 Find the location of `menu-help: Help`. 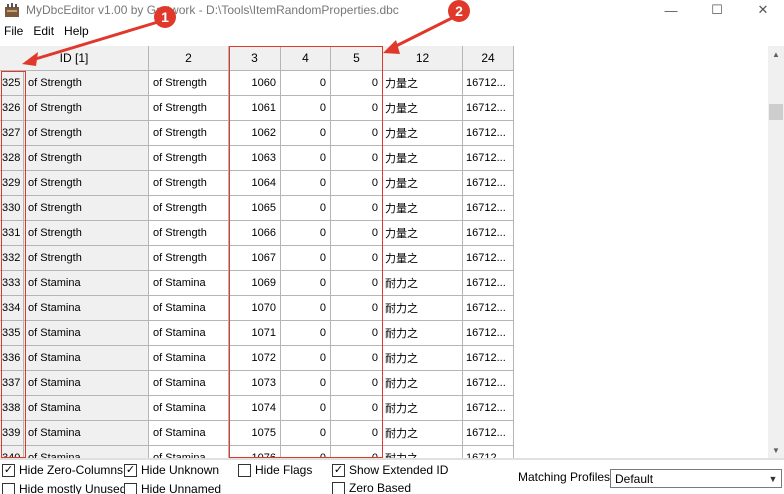

menu-help: Help is located at coordinates (77, 32).